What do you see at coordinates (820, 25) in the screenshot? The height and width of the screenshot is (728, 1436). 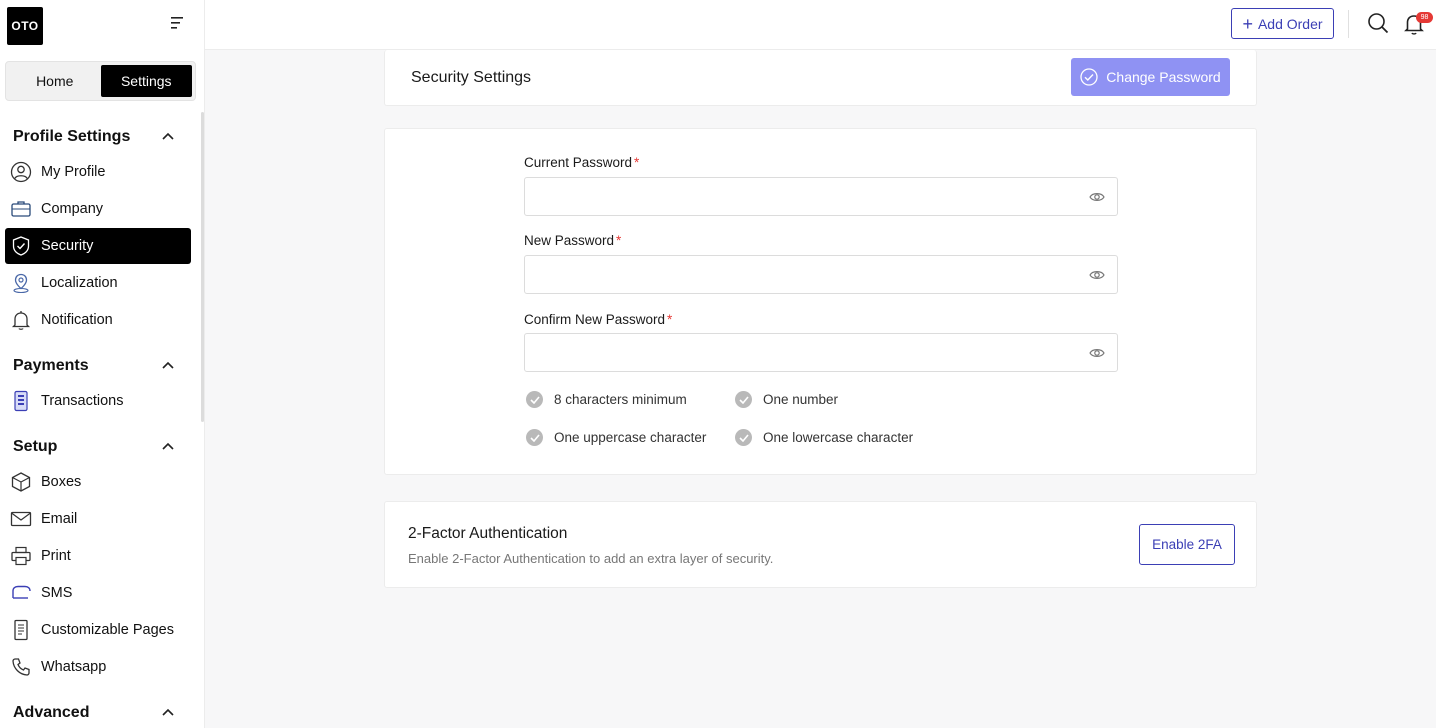 I see `topbar: + Add Order 98` at bounding box center [820, 25].